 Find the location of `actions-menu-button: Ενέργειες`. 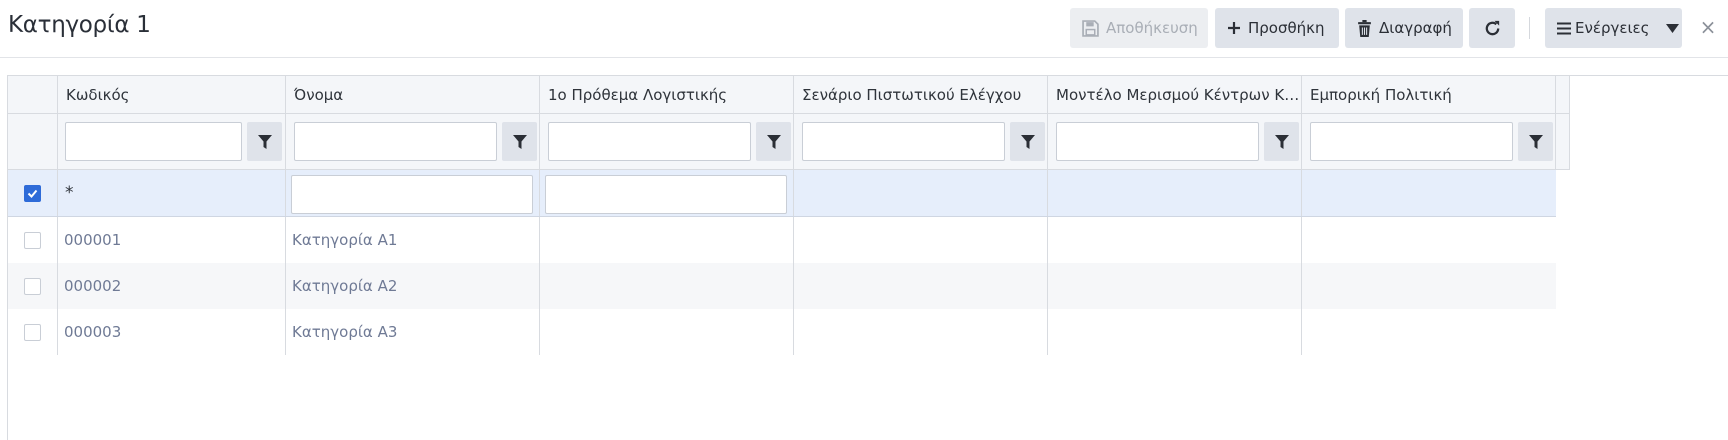

actions-menu-button: Ενέργειες is located at coordinates (1613, 28).